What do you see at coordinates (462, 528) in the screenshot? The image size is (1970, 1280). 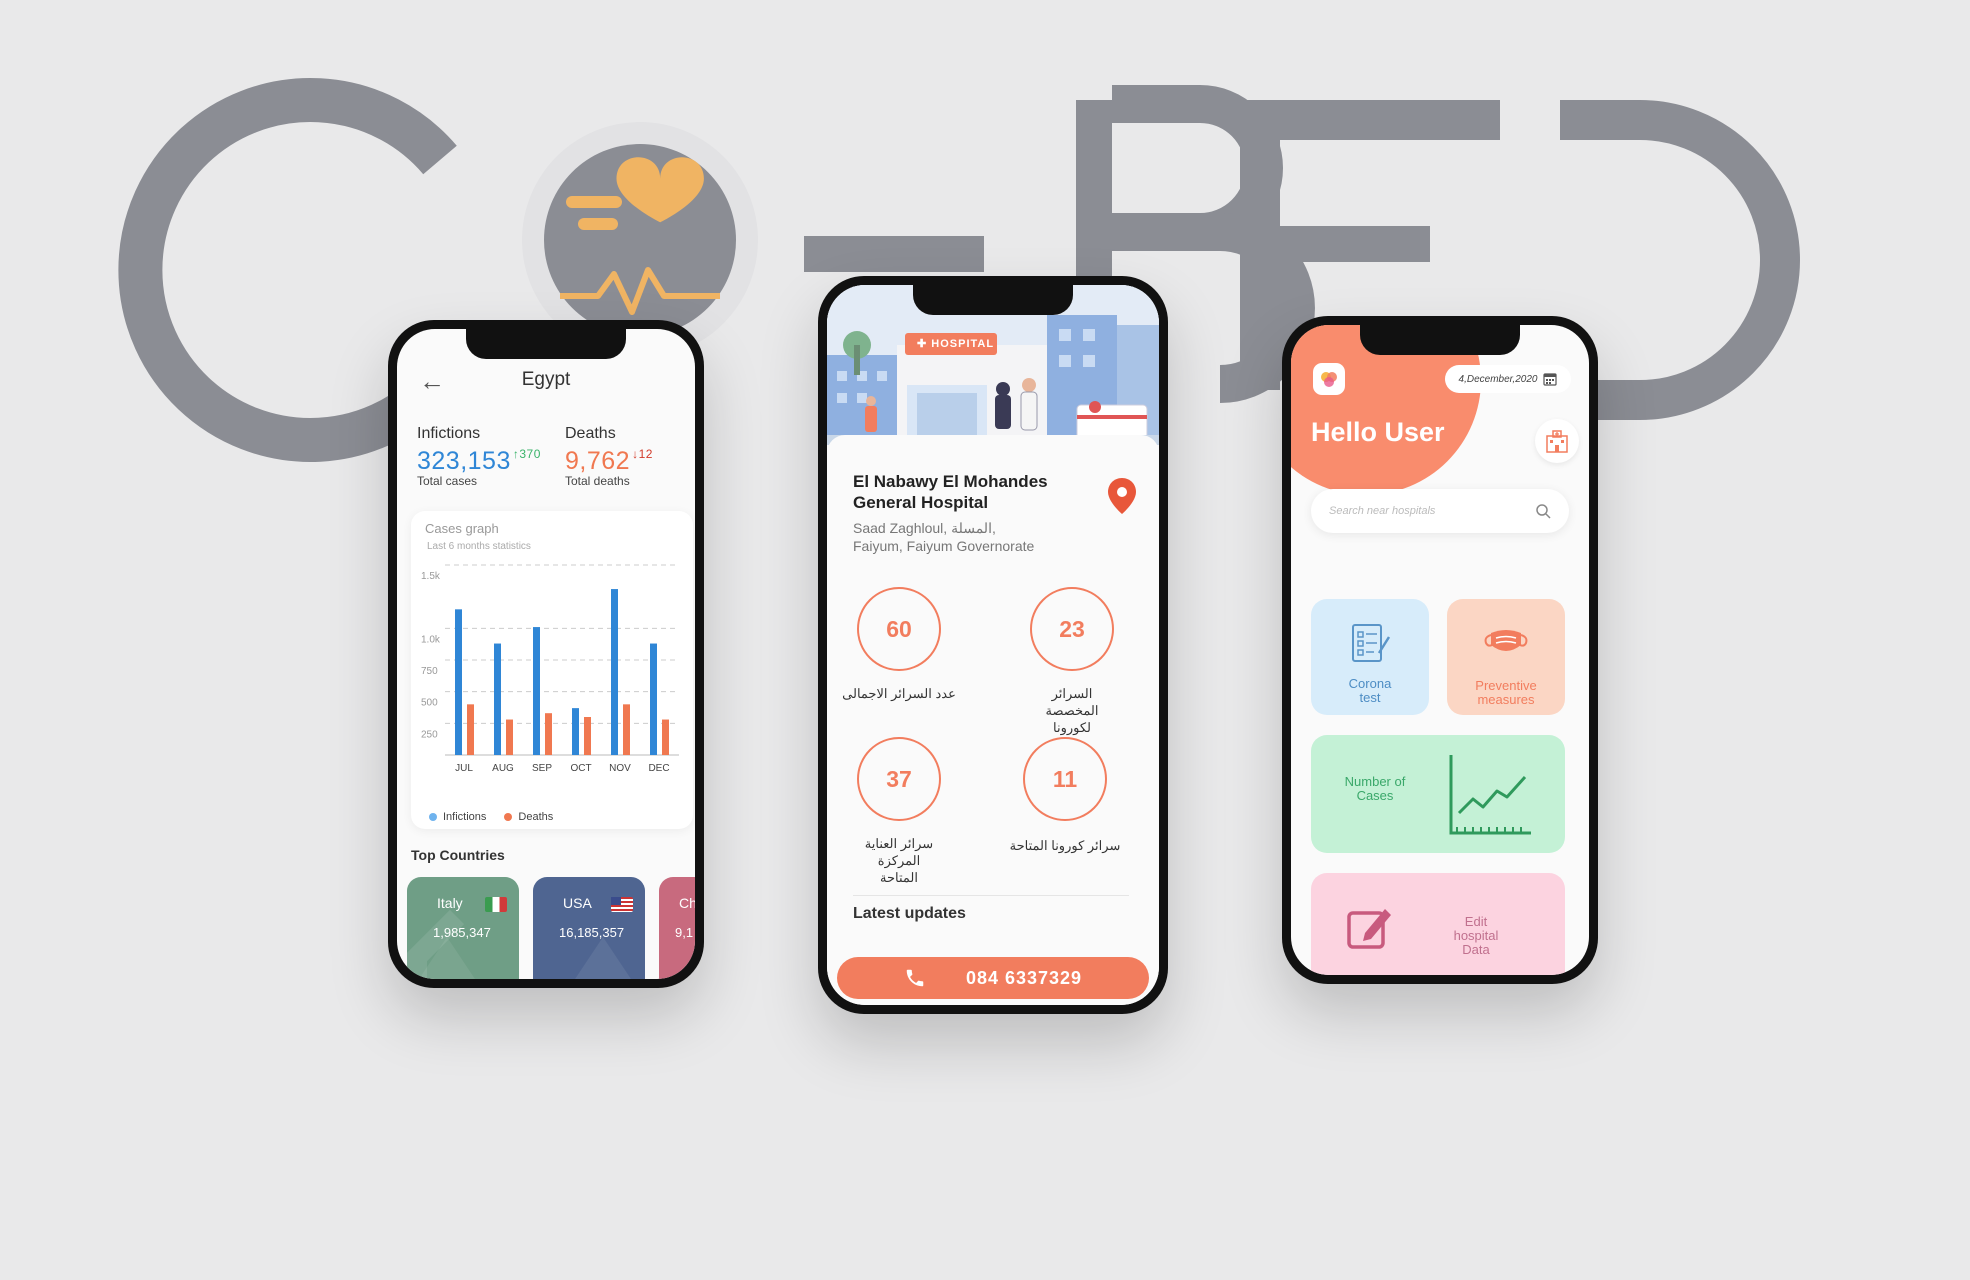 I see `graph-title: Cases graph` at bounding box center [462, 528].